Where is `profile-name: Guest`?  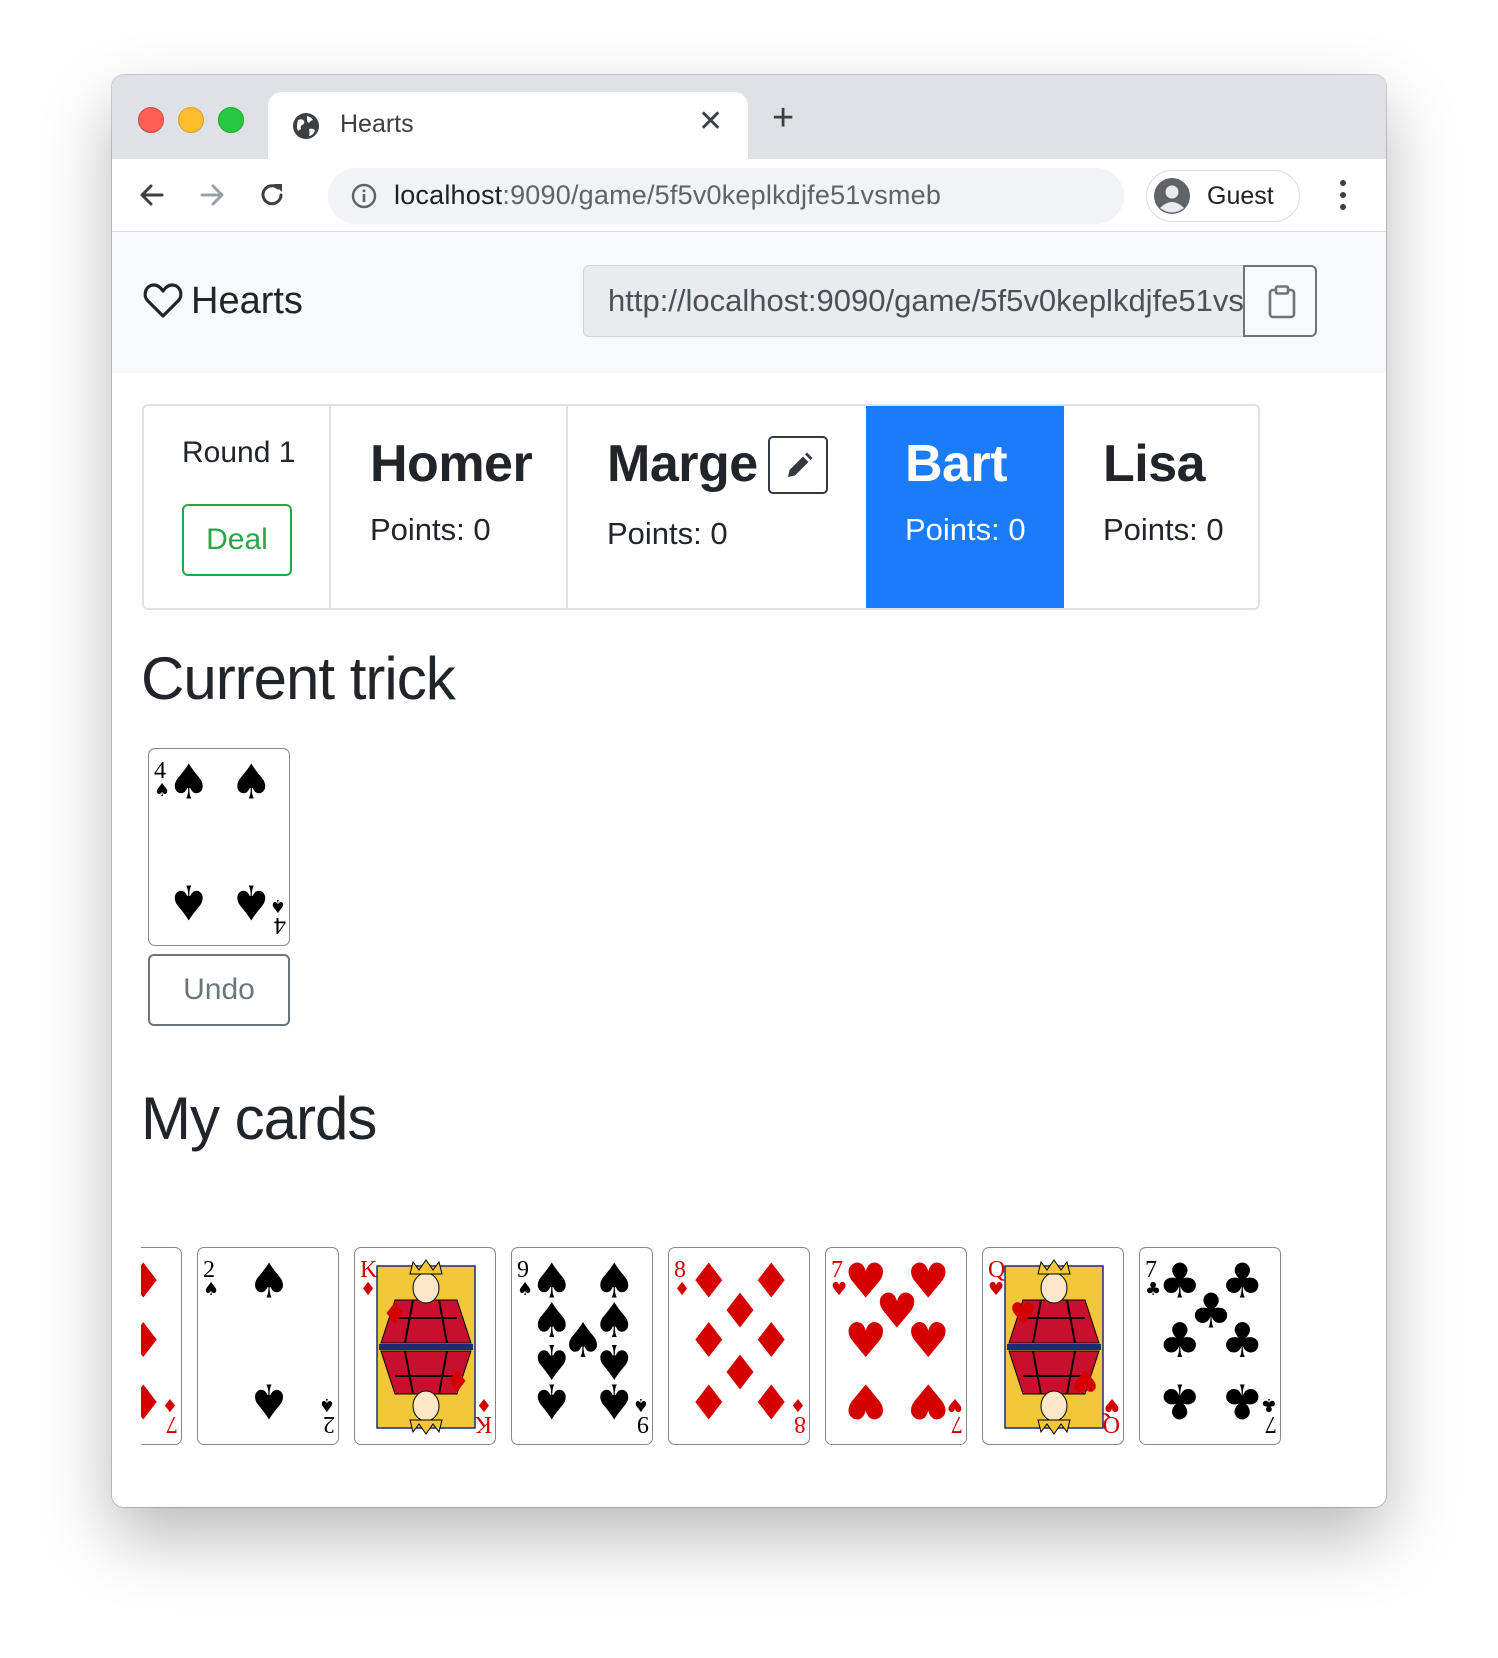 profile-name: Guest is located at coordinates (1240, 196).